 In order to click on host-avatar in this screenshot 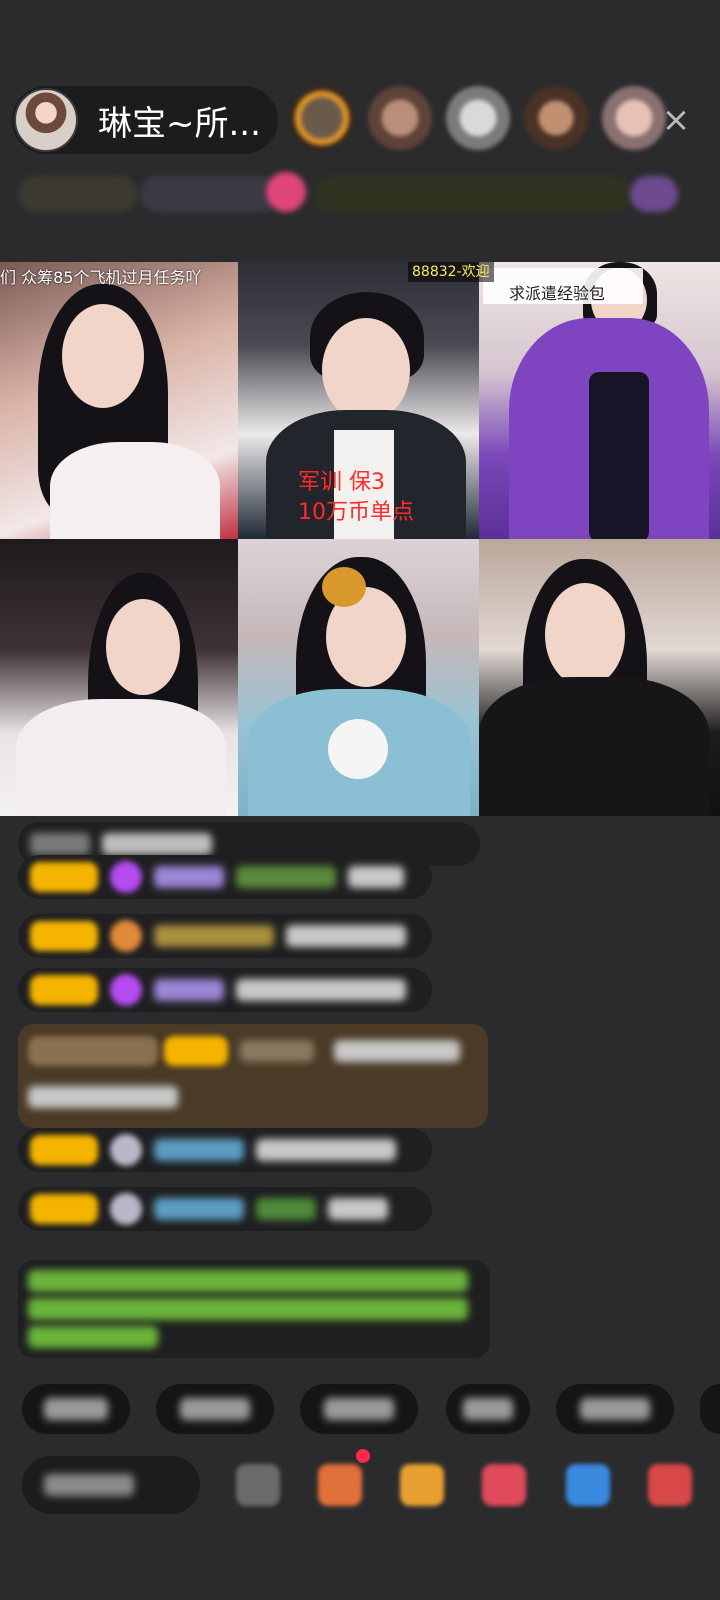, I will do `click(46, 120)`.